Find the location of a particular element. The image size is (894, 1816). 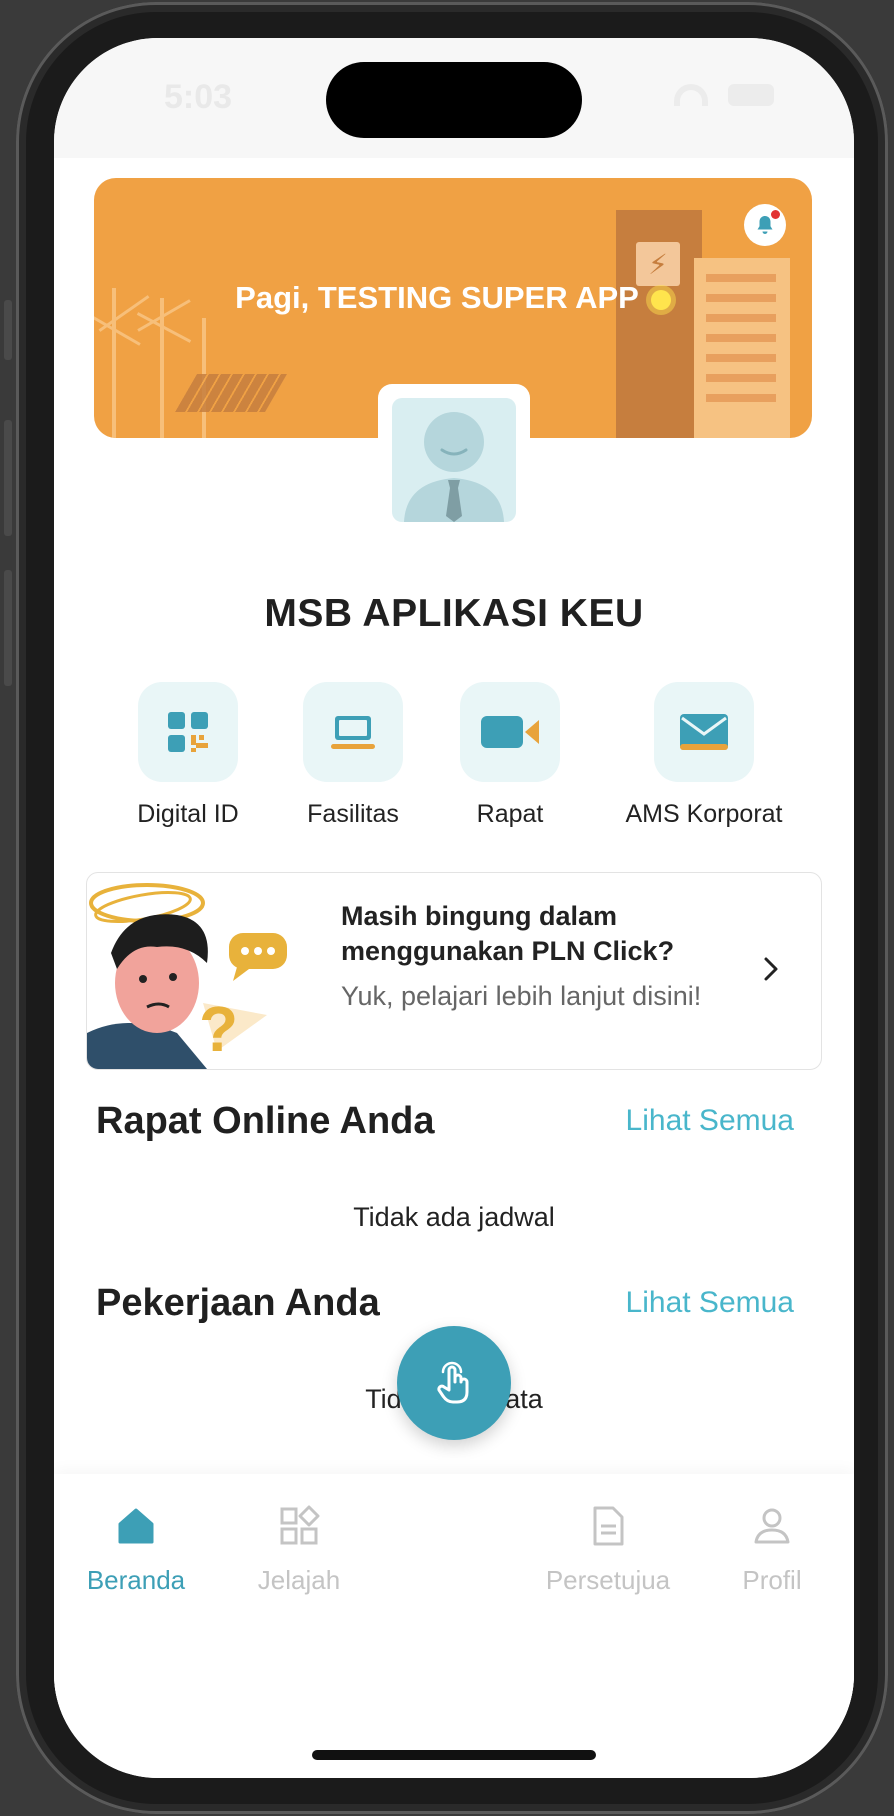

tasks-see-all-link: Lihat Semua is located at coordinates (710, 1303).